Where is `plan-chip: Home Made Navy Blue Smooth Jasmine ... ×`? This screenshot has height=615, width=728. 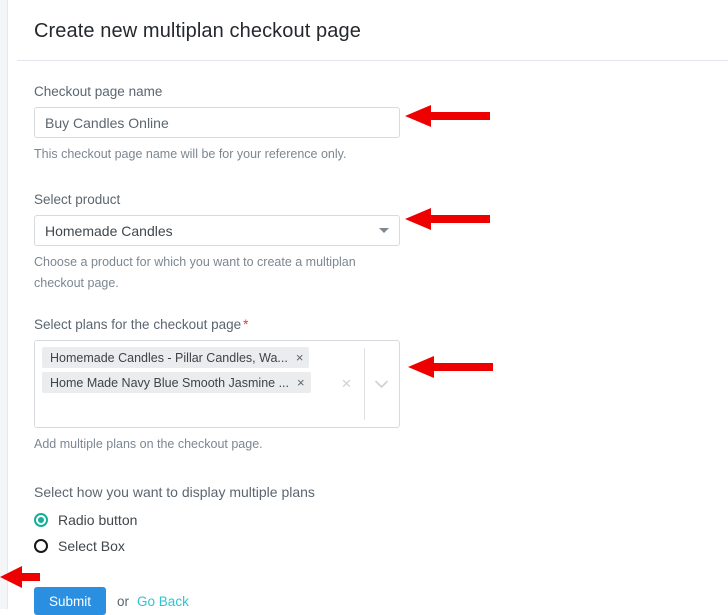
plan-chip: Home Made Navy Blue Smooth Jasmine ... × is located at coordinates (176, 382).